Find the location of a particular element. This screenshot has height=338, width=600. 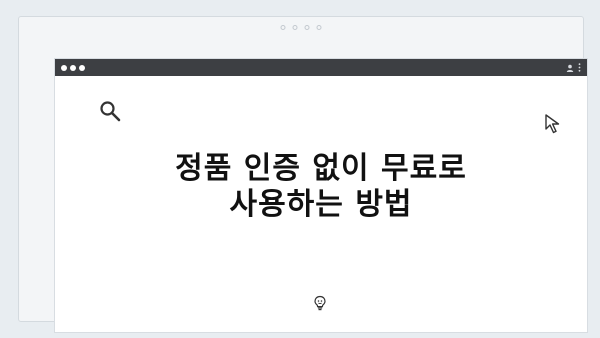

search-icon is located at coordinates (110, 113).